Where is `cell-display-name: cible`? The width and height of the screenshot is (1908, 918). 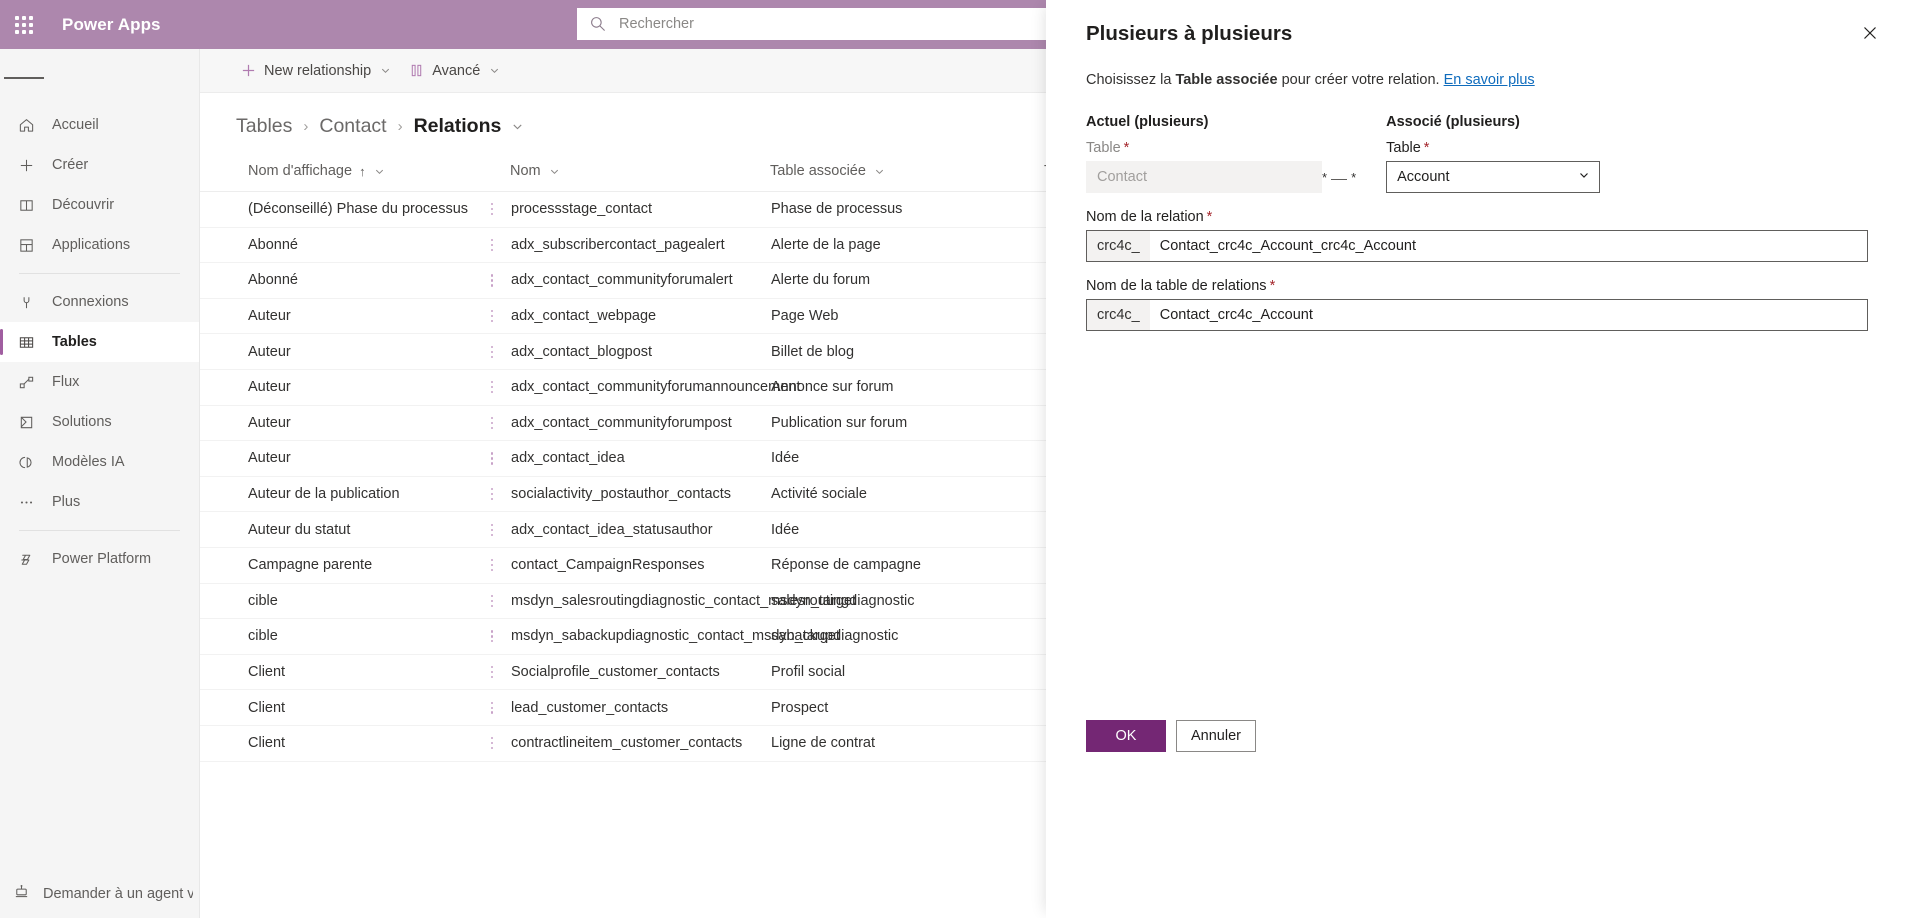
cell-display-name: cible is located at coordinates (337, 636).